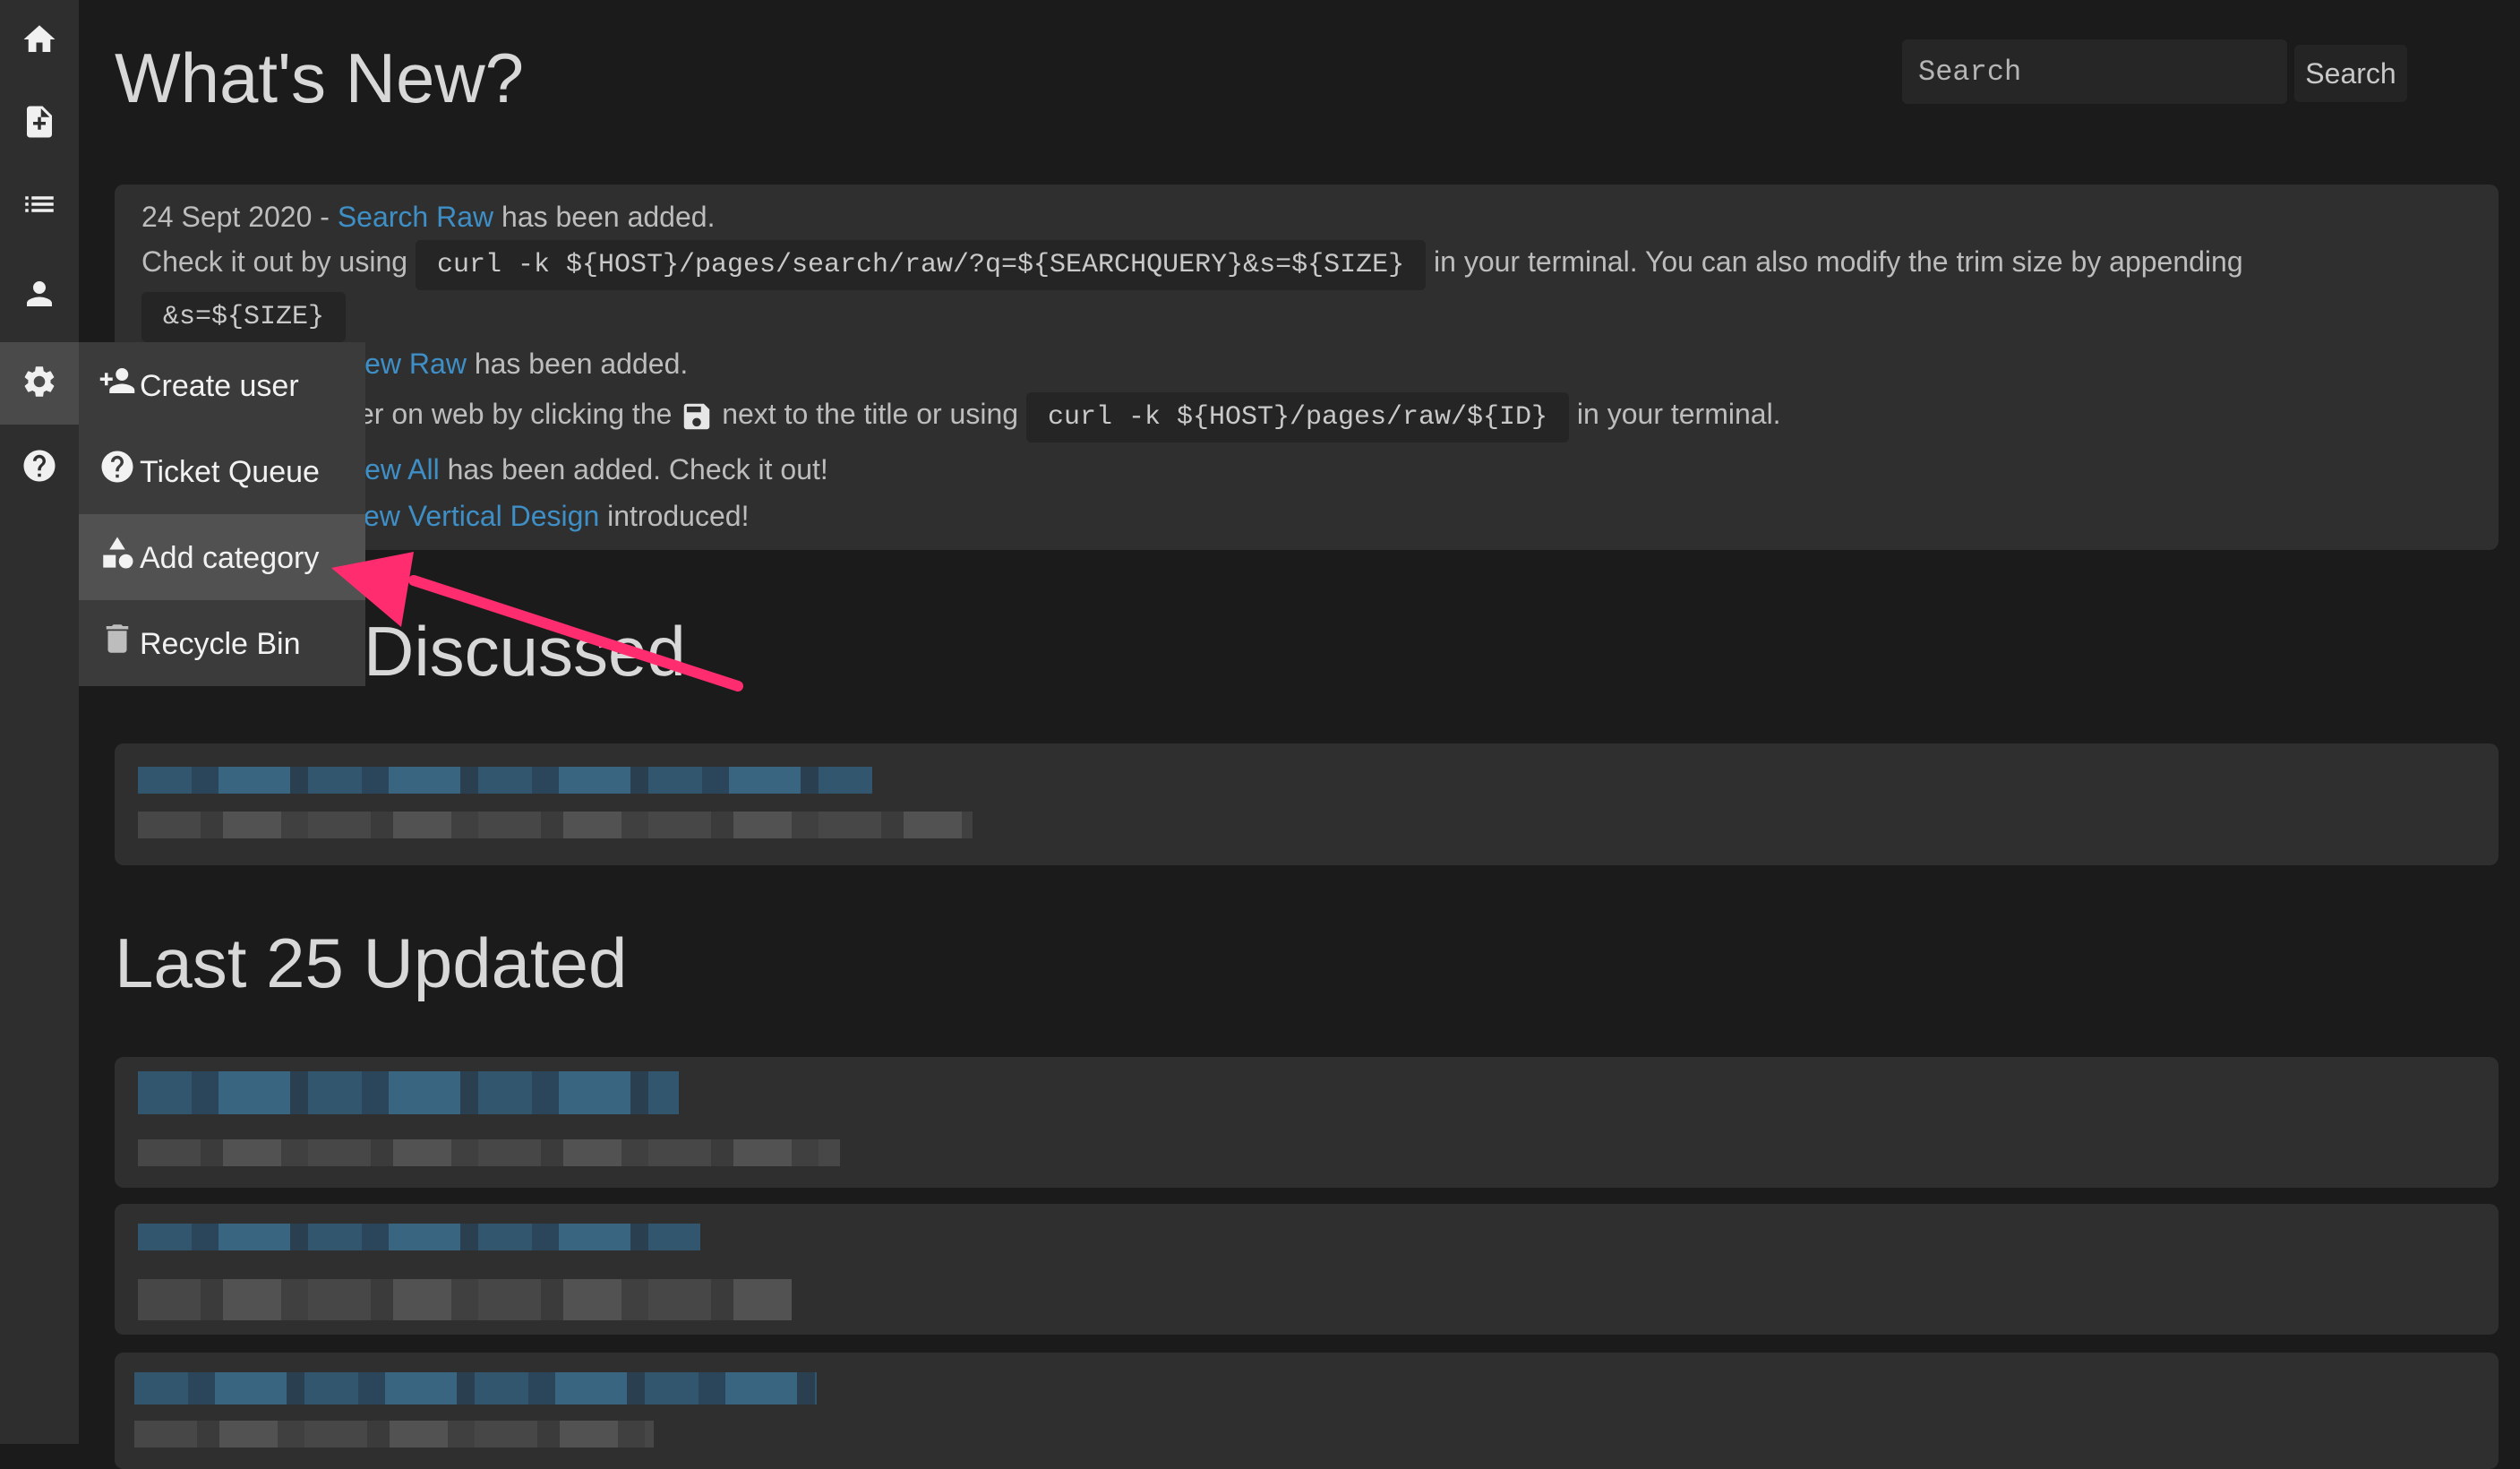  What do you see at coordinates (118, 639) in the screenshot?
I see `trash-icon` at bounding box center [118, 639].